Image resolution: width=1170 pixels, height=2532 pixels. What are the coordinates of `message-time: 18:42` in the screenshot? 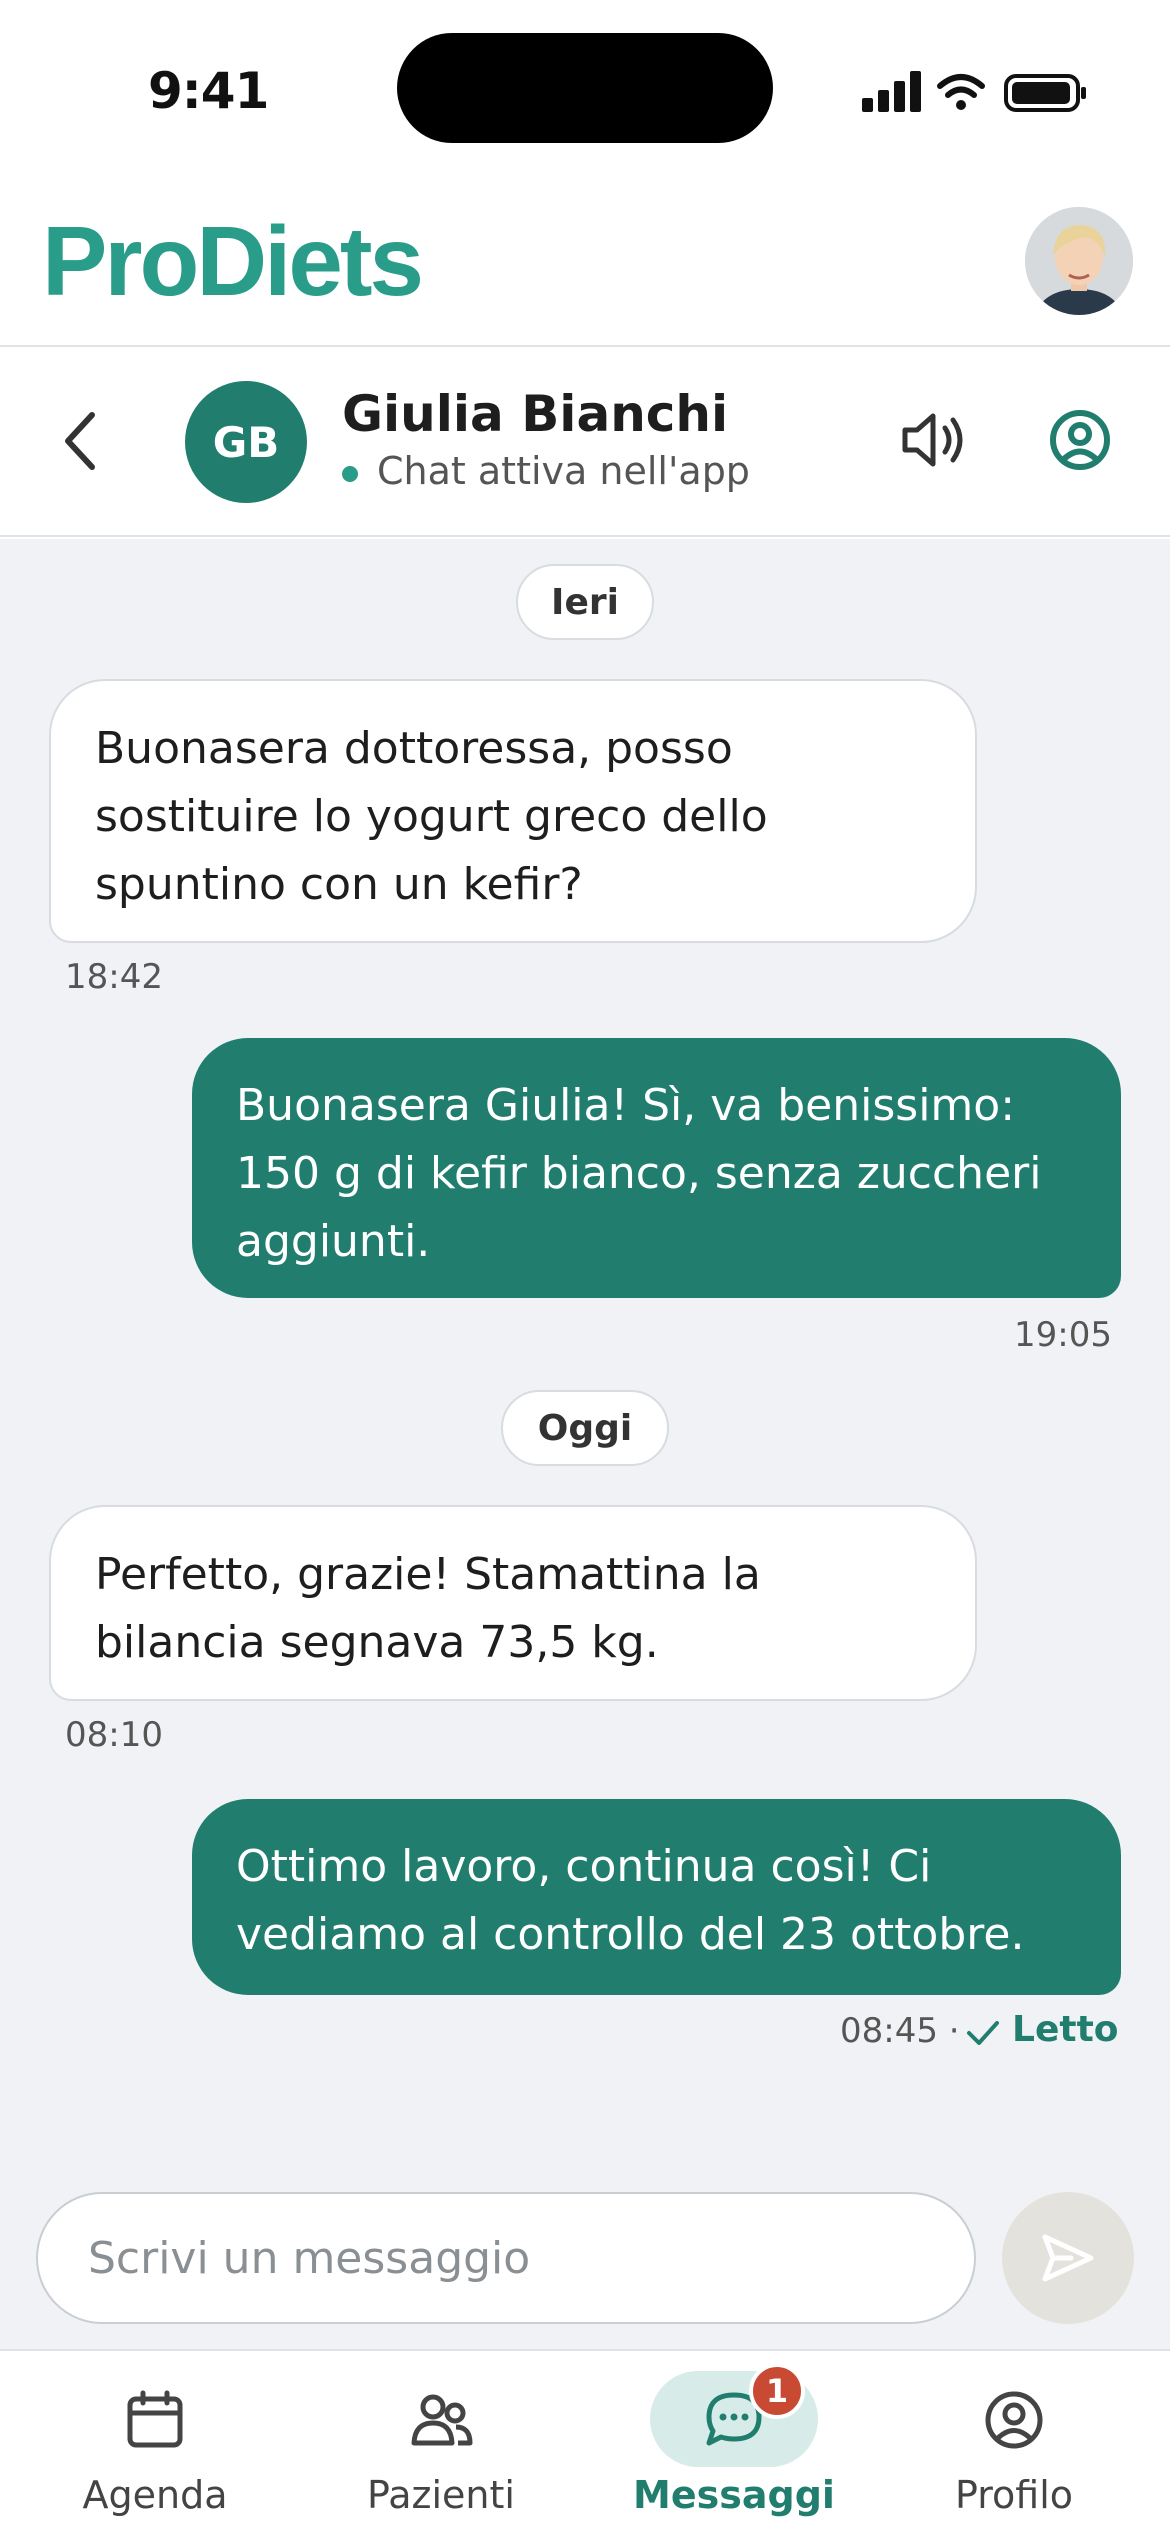 It's located at (114, 977).